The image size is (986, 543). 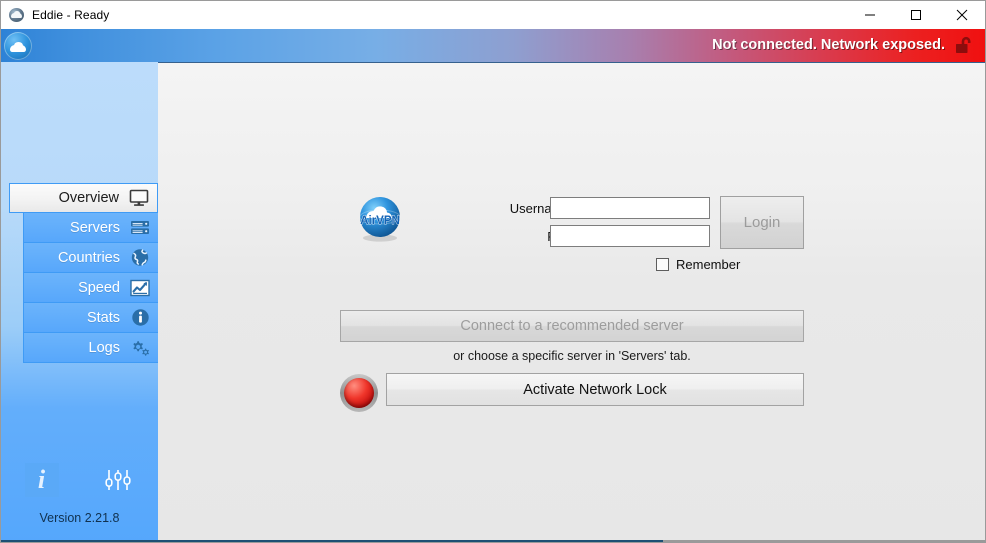 I want to click on username-input, so click(x=630, y=208).